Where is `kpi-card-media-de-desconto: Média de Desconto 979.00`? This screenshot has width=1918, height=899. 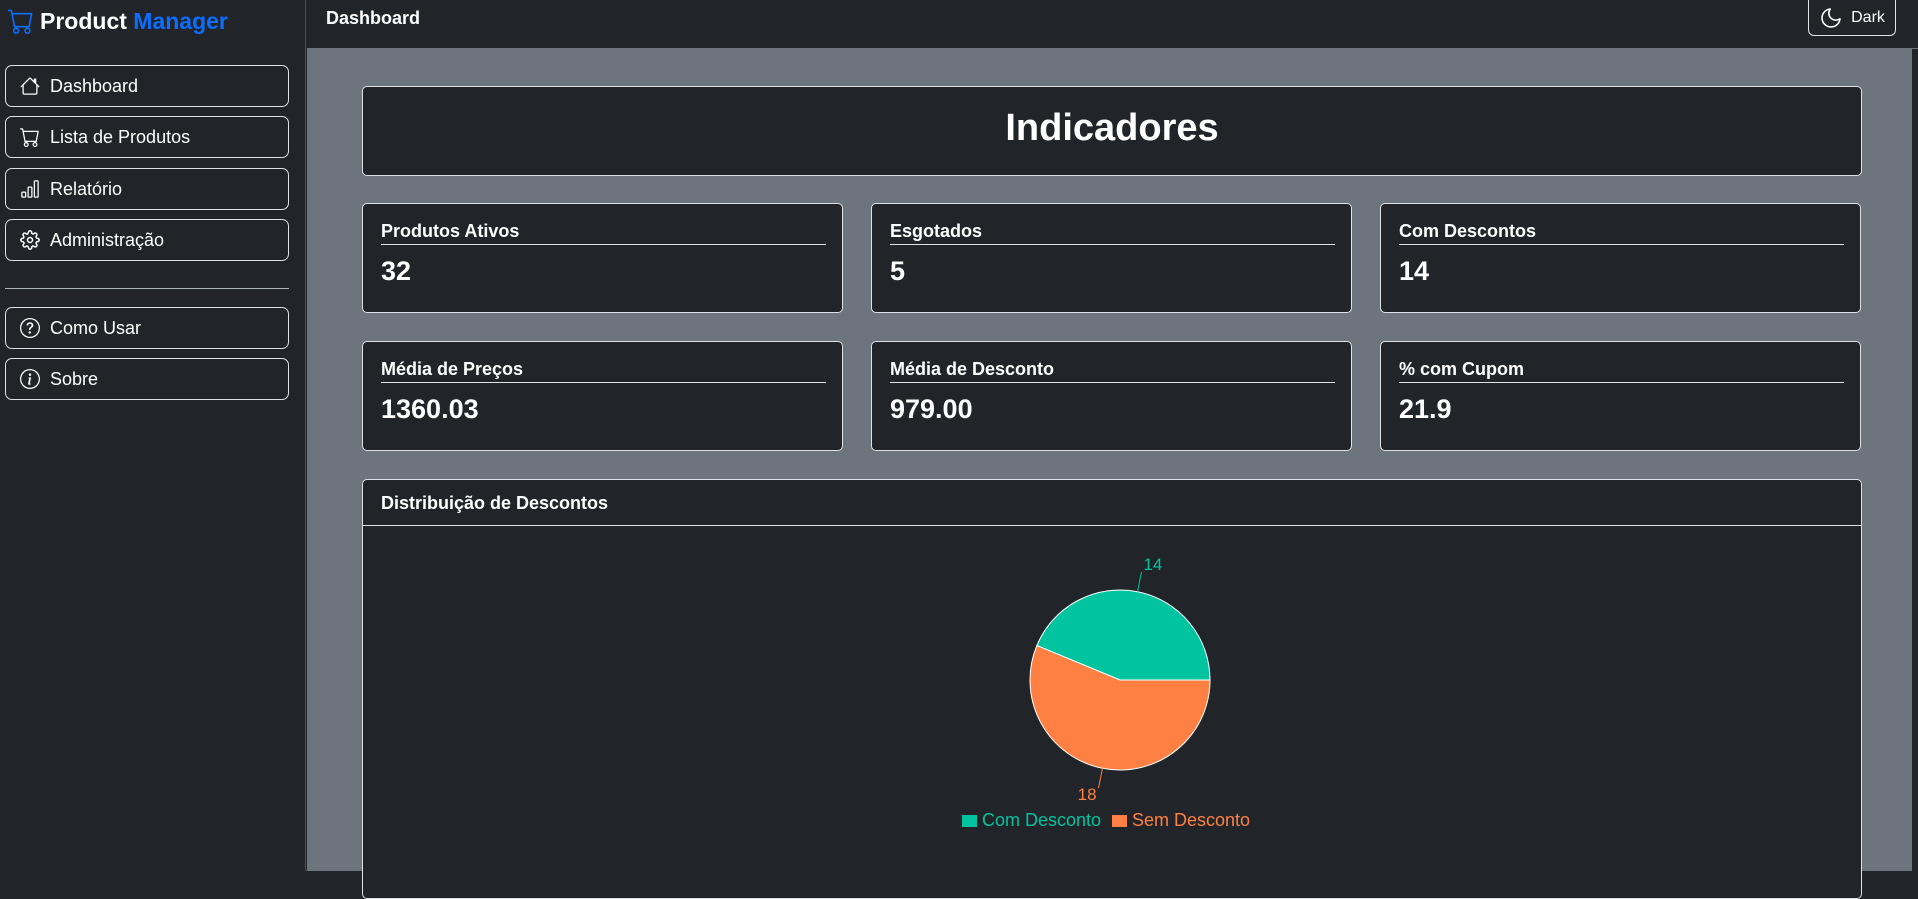
kpi-card-media-de-desconto: Média de Desconto 979.00 is located at coordinates (1111, 396).